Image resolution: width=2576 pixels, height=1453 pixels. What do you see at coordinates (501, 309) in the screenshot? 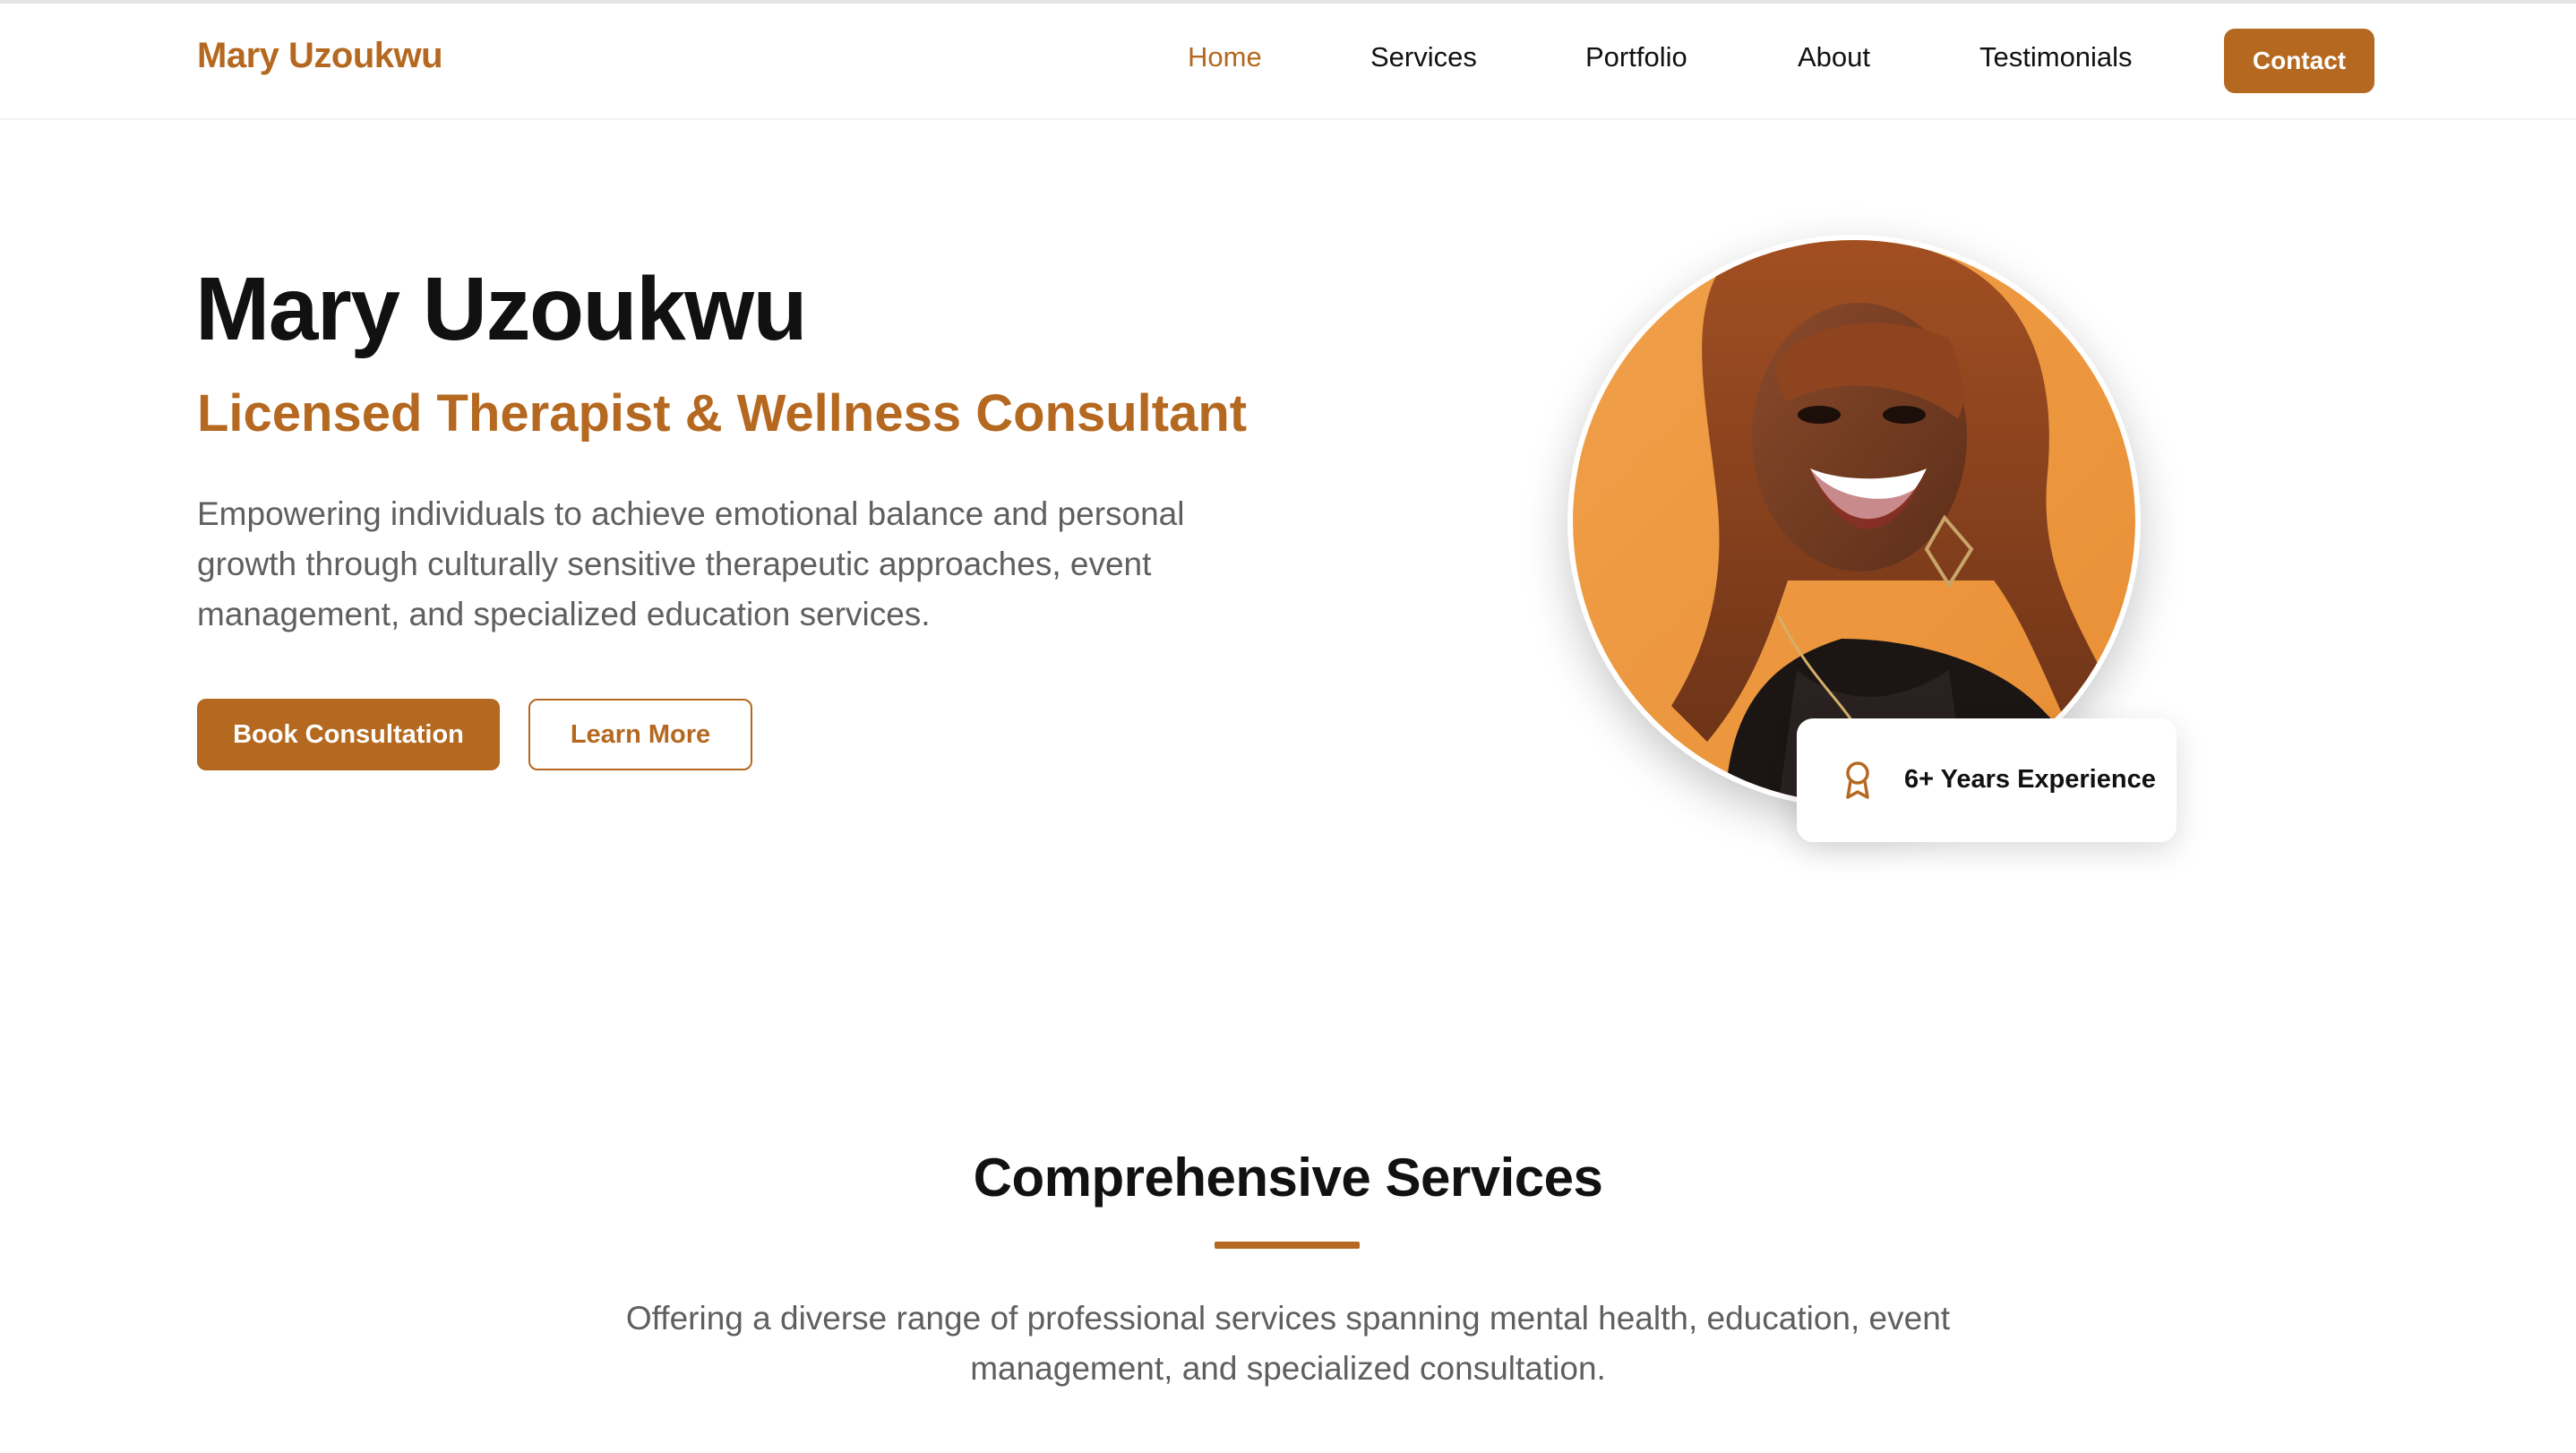
I see `hero-title: Mary Uzoukwu` at bounding box center [501, 309].